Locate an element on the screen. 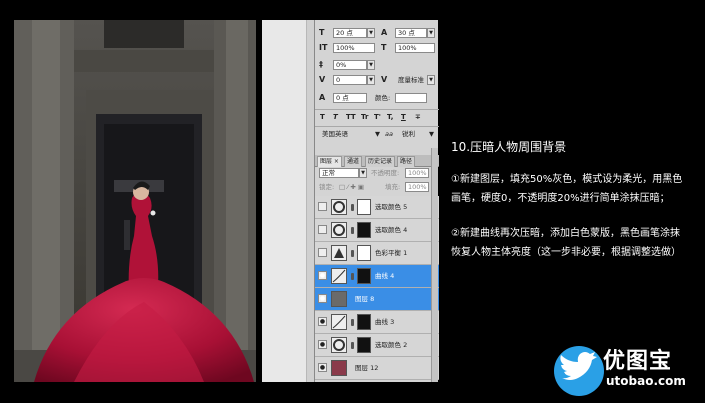 The width and height of the screenshot is (705, 403). kerning-mode-dropdown: ▼ is located at coordinates (431, 80).